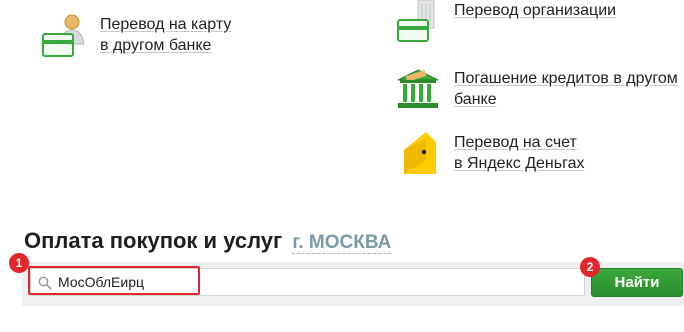  What do you see at coordinates (418, 88) in the screenshot?
I see `bank-building-icon` at bounding box center [418, 88].